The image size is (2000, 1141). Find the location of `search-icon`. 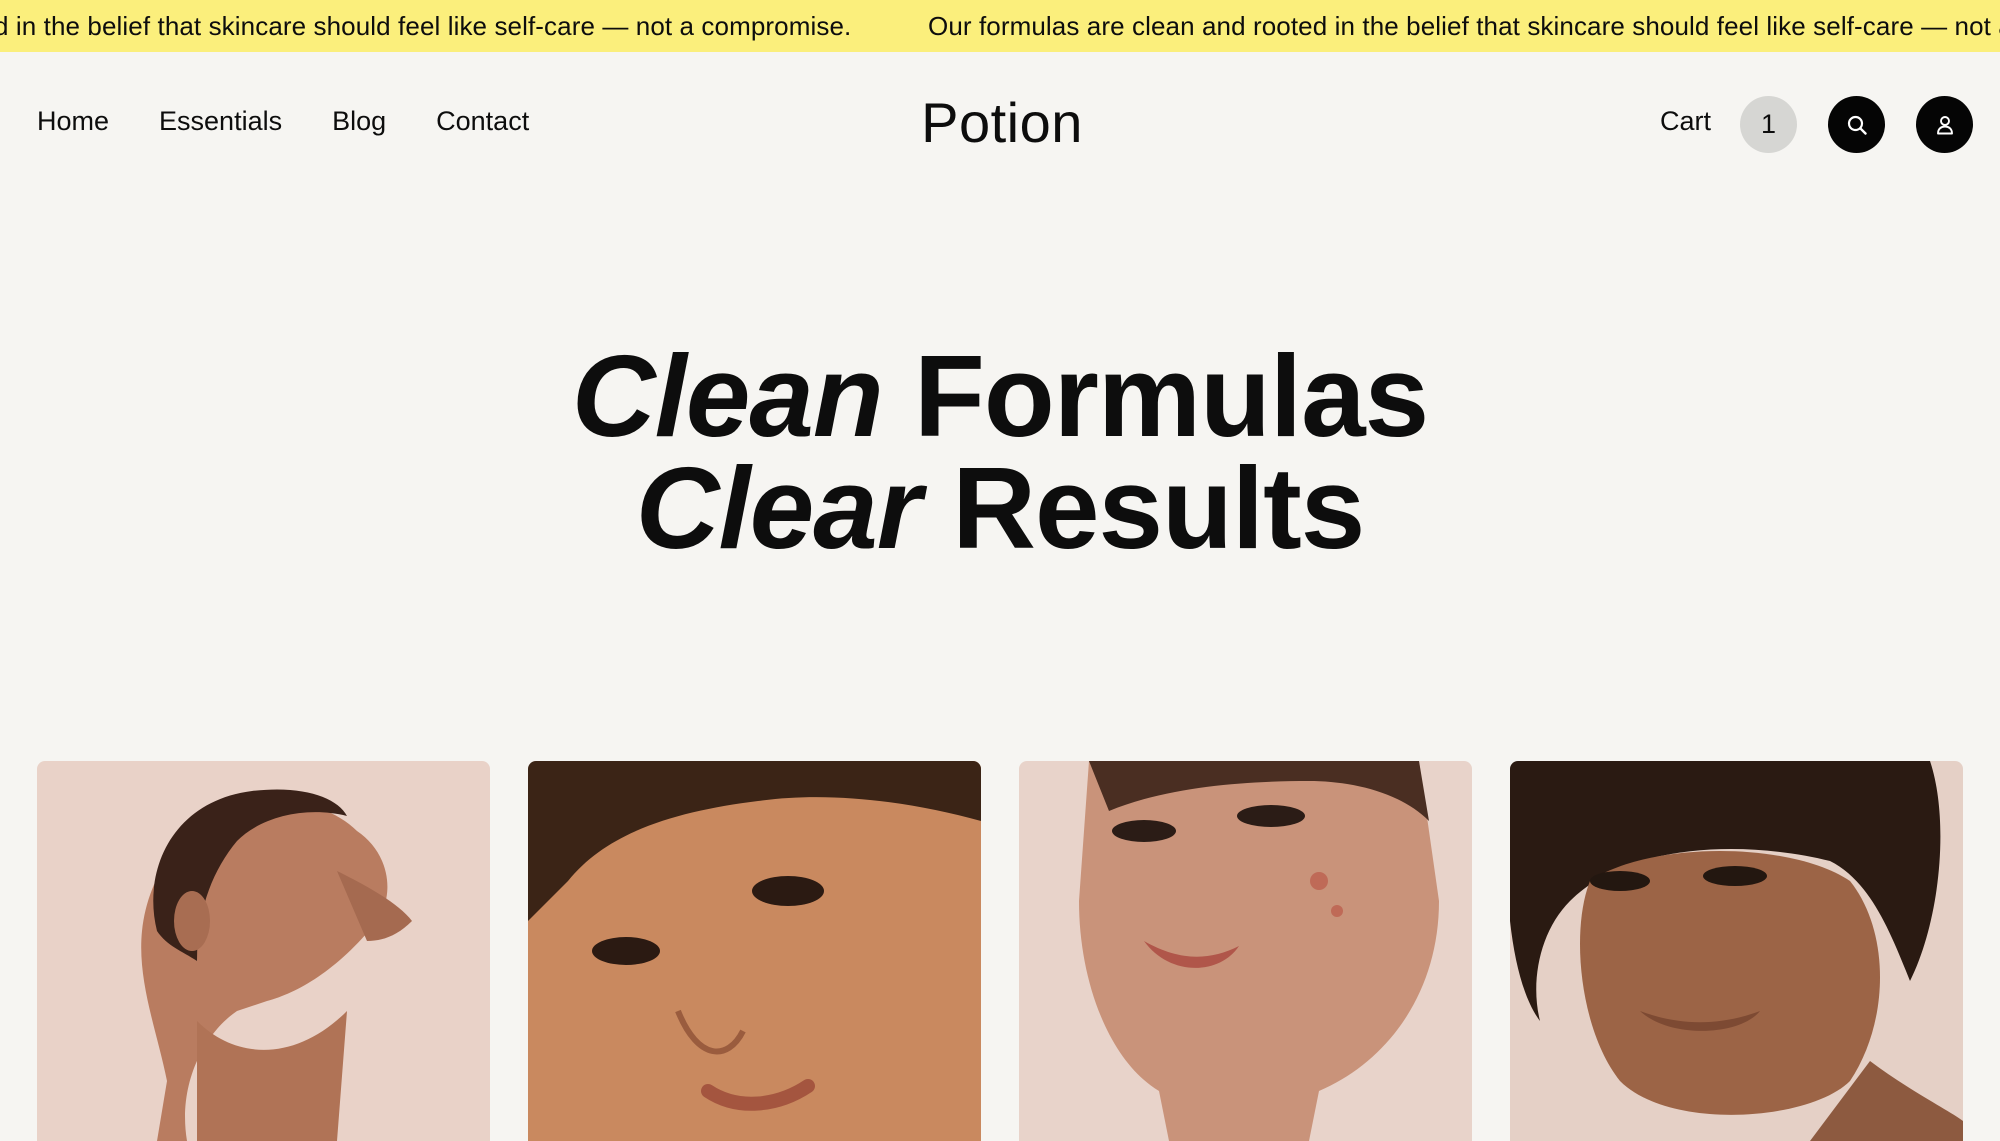

search-icon is located at coordinates (1857, 125).